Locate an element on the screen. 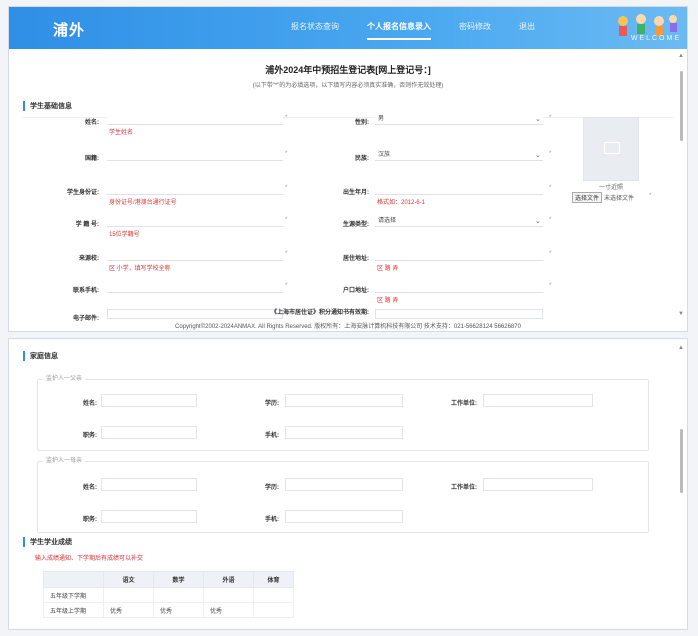 This screenshot has width=698, height=636. hukou-address-label: 户口地址: is located at coordinates (356, 291).